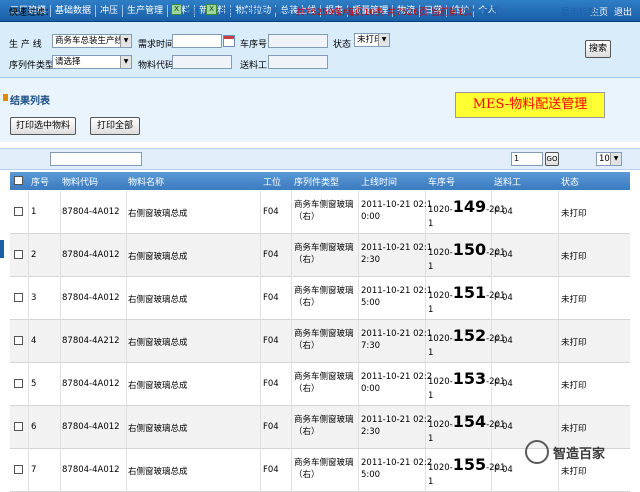 This screenshot has height=492, width=640. Describe the element at coordinates (579, 454) in the screenshot. I see `watermark-text: 智造百家` at that location.